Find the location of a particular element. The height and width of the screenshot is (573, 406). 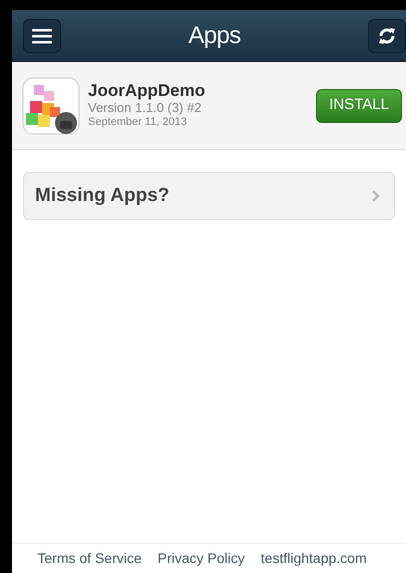

refresh-icon is located at coordinates (387, 36).